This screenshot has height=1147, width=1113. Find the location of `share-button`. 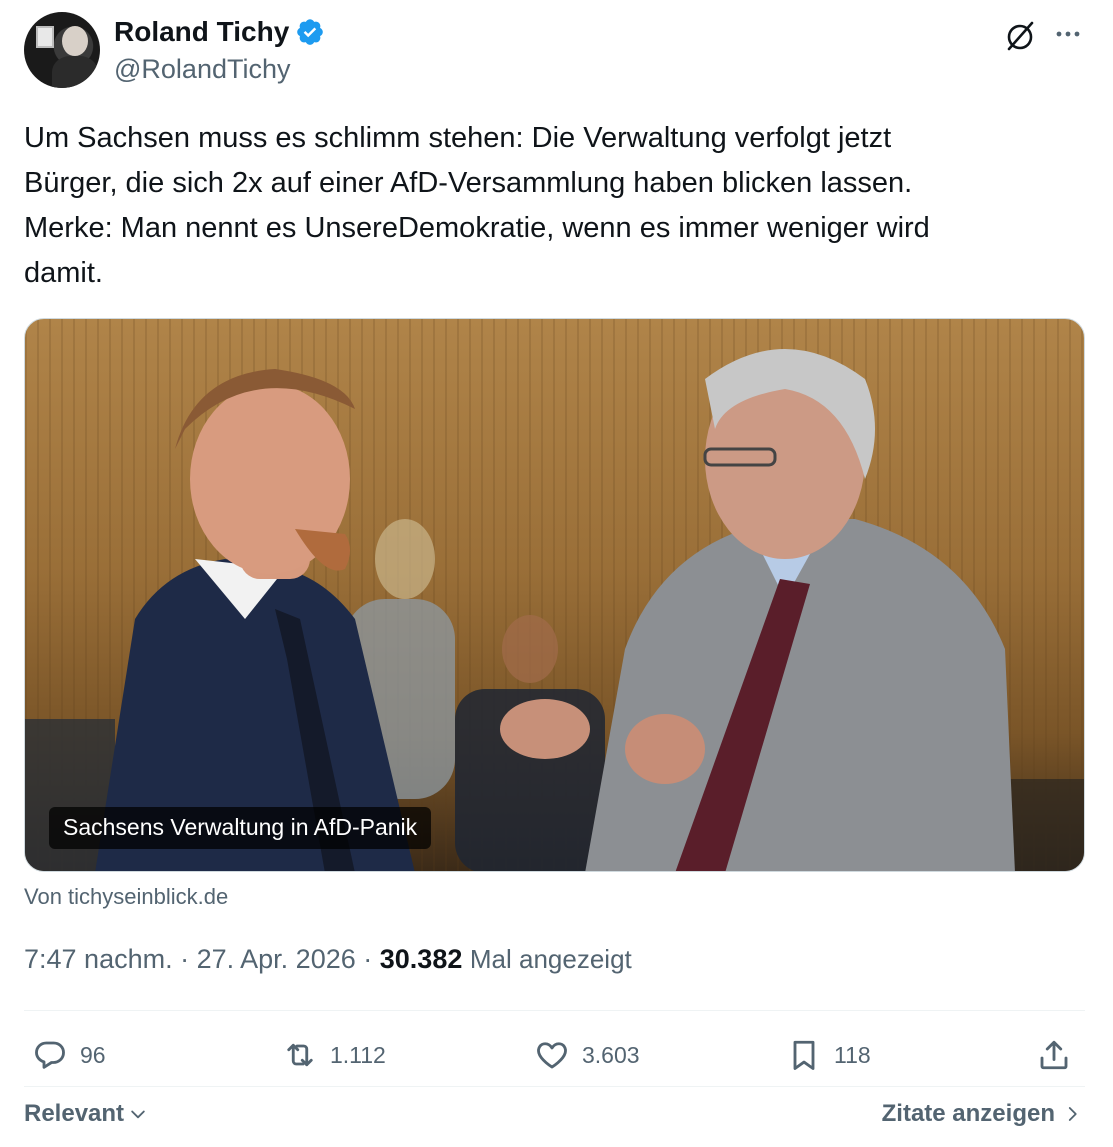

share-button is located at coordinates (1054, 1055).